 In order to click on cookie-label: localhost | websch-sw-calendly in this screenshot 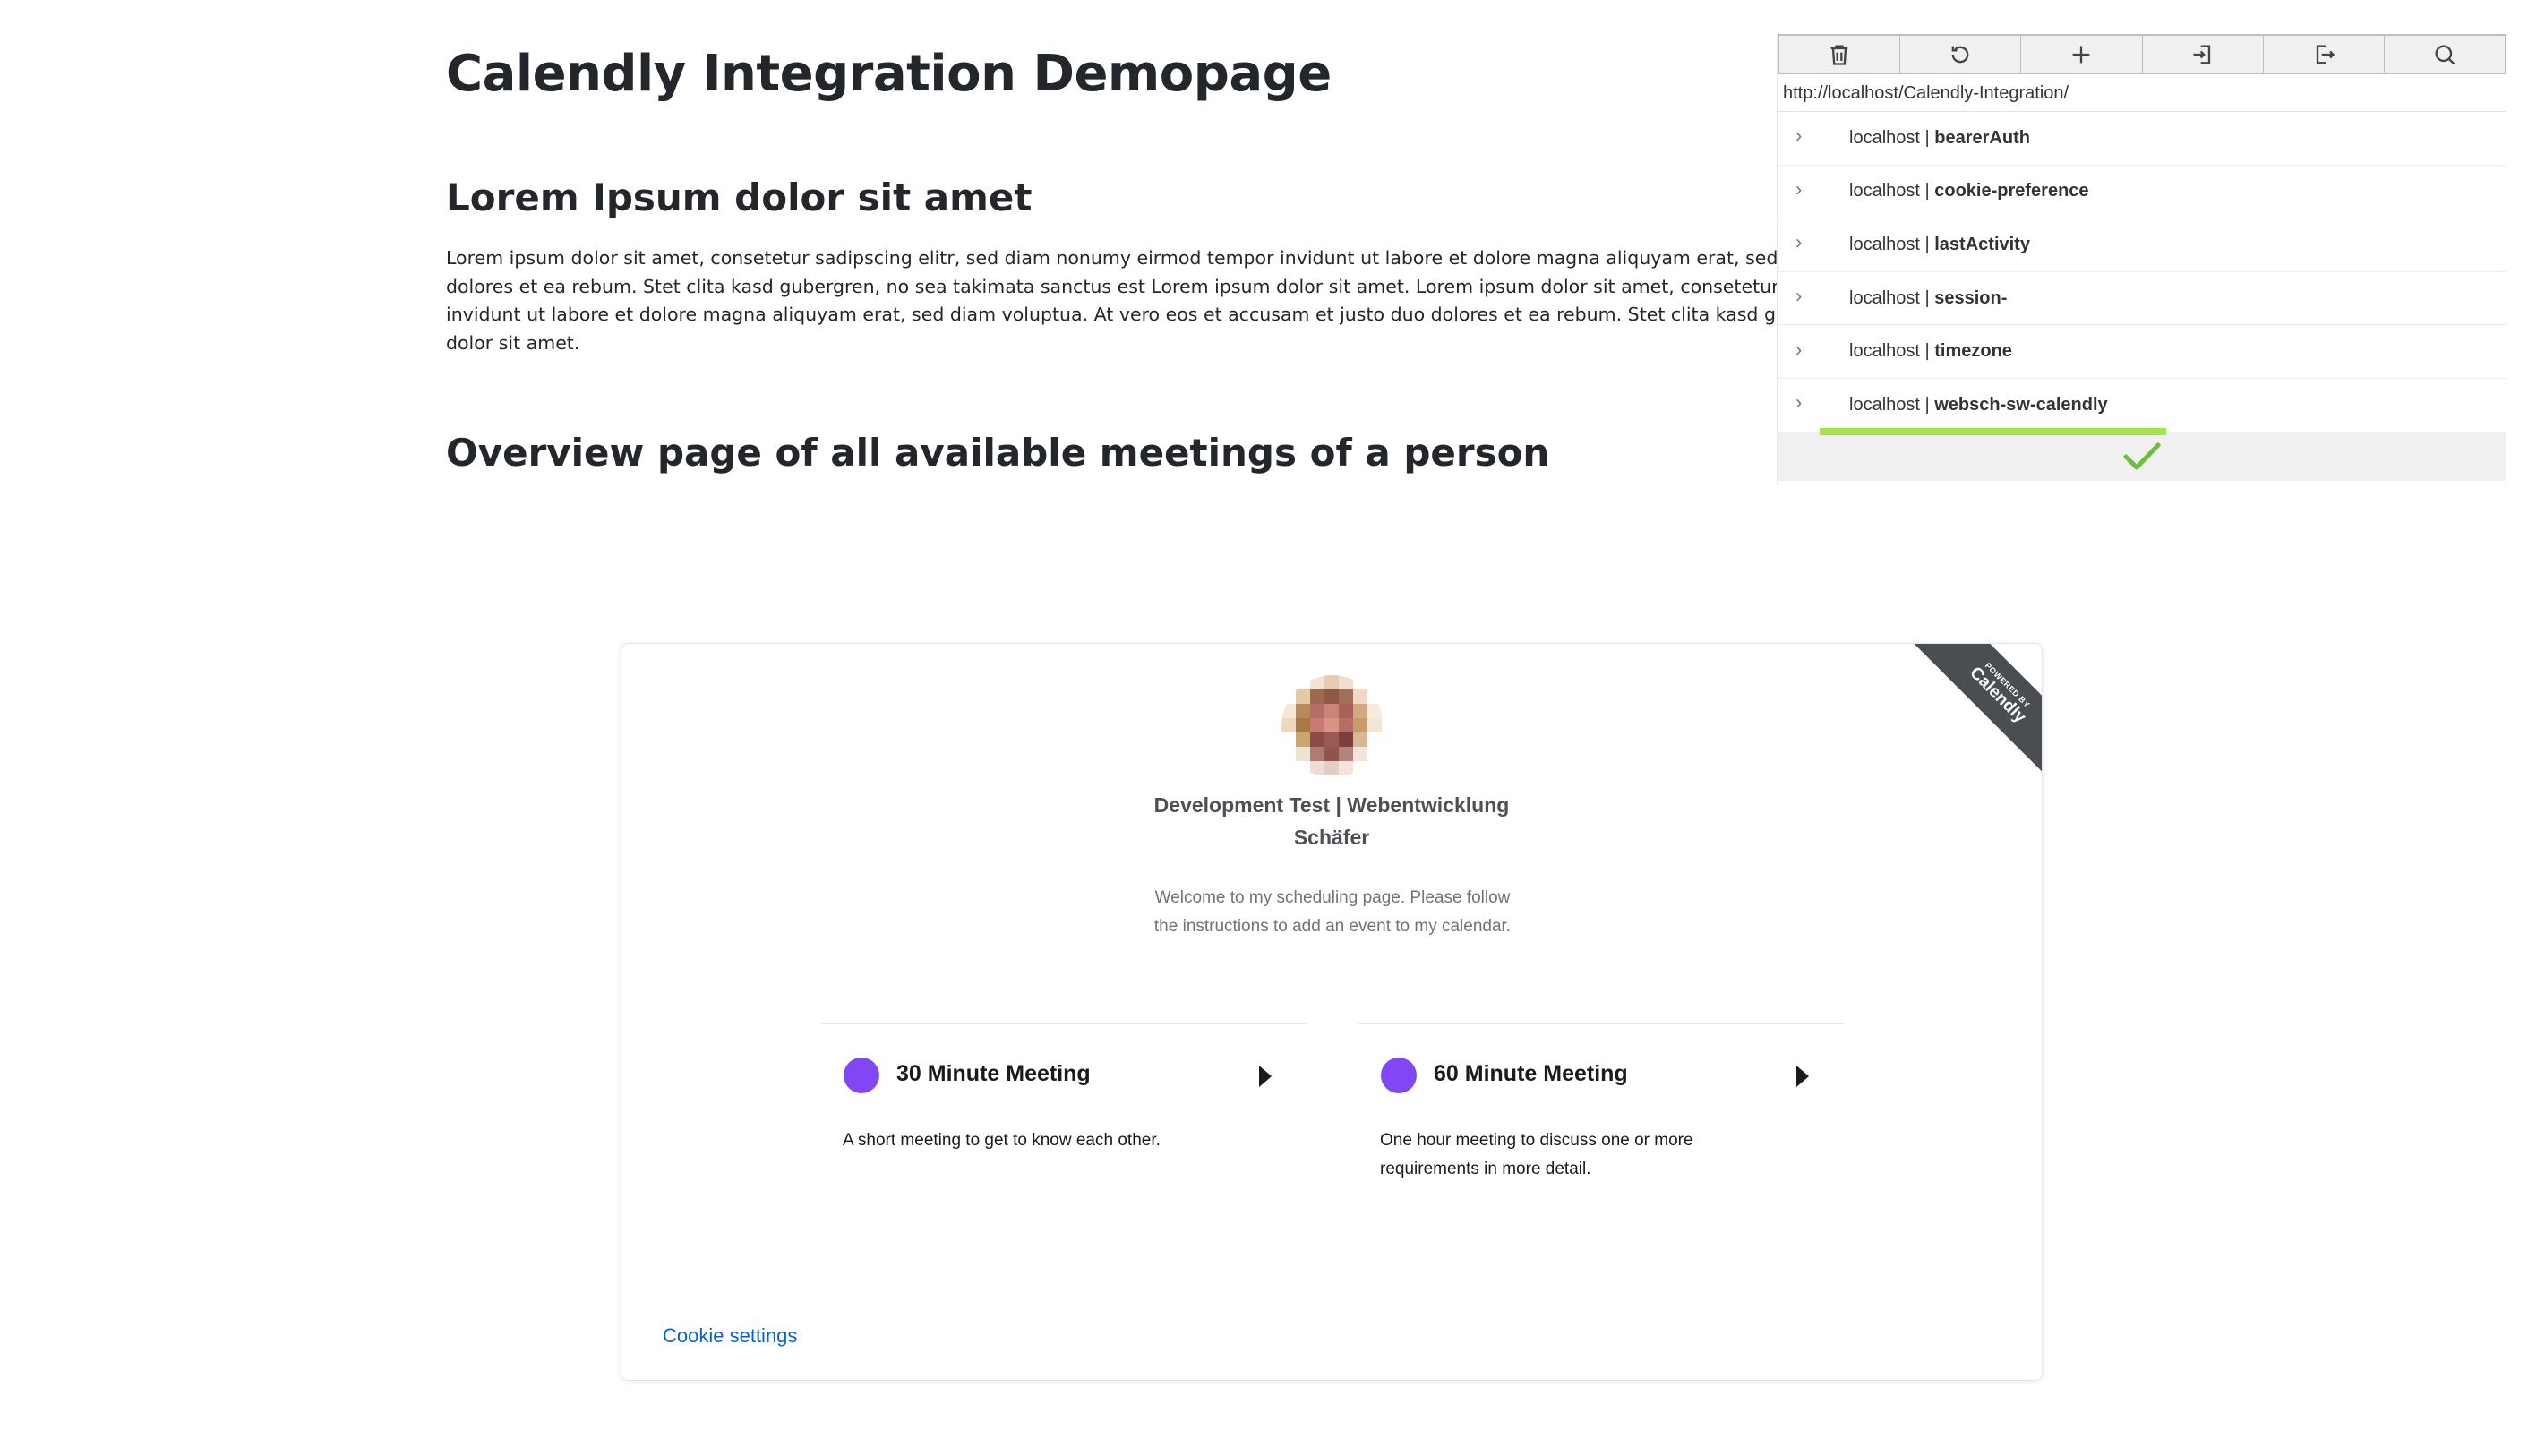, I will do `click(1978, 405)`.